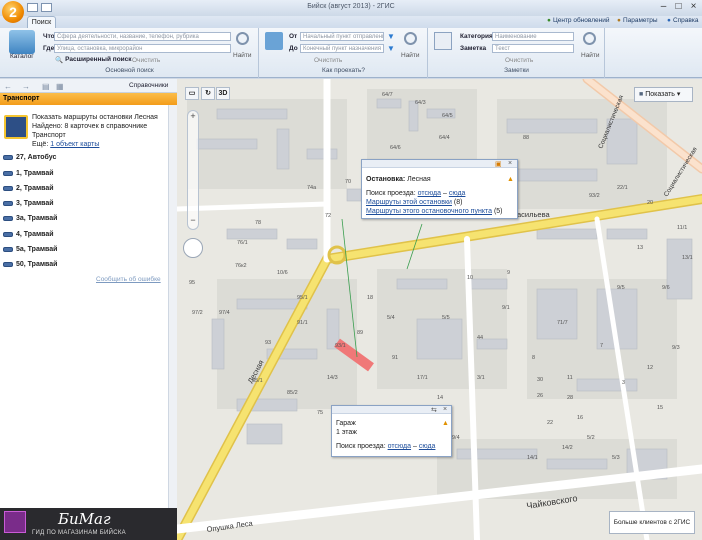 Image resolution: width=702 pixels, height=540 pixels. I want to click on map-layer-icon: ▭, so click(192, 93).